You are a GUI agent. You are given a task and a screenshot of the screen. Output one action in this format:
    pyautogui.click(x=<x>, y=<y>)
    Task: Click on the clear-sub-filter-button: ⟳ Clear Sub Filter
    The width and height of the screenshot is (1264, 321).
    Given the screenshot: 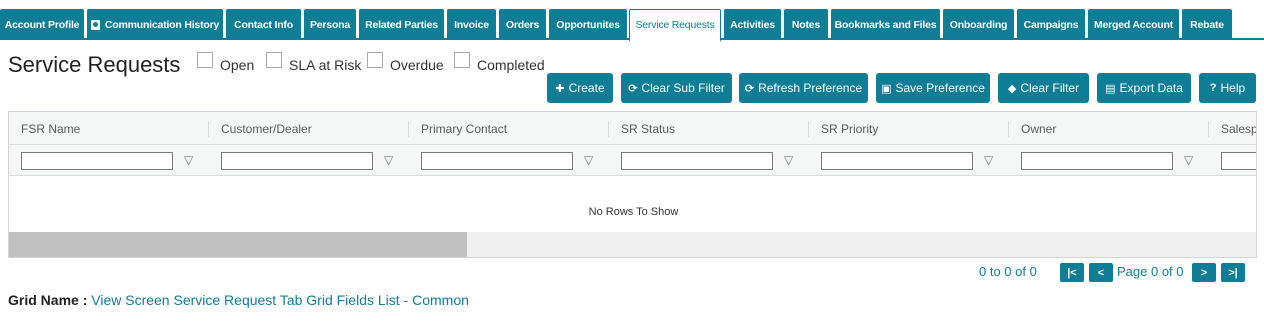 What is the action you would take?
    pyautogui.click(x=676, y=88)
    